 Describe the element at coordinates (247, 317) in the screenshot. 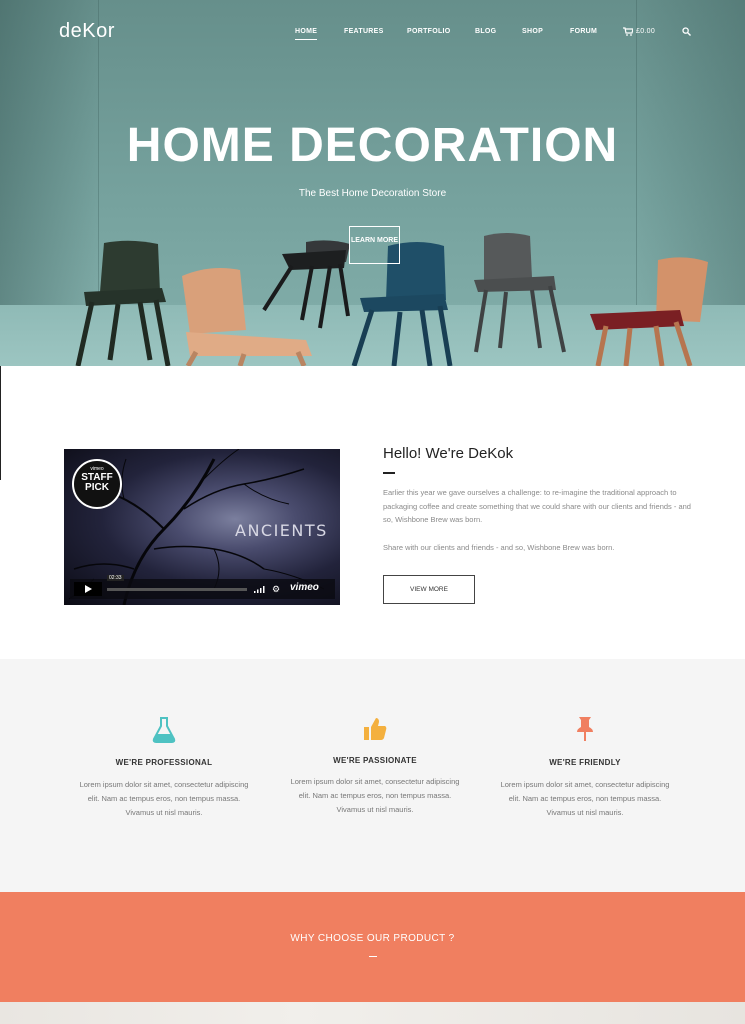

I see `chair-wood-left` at that location.